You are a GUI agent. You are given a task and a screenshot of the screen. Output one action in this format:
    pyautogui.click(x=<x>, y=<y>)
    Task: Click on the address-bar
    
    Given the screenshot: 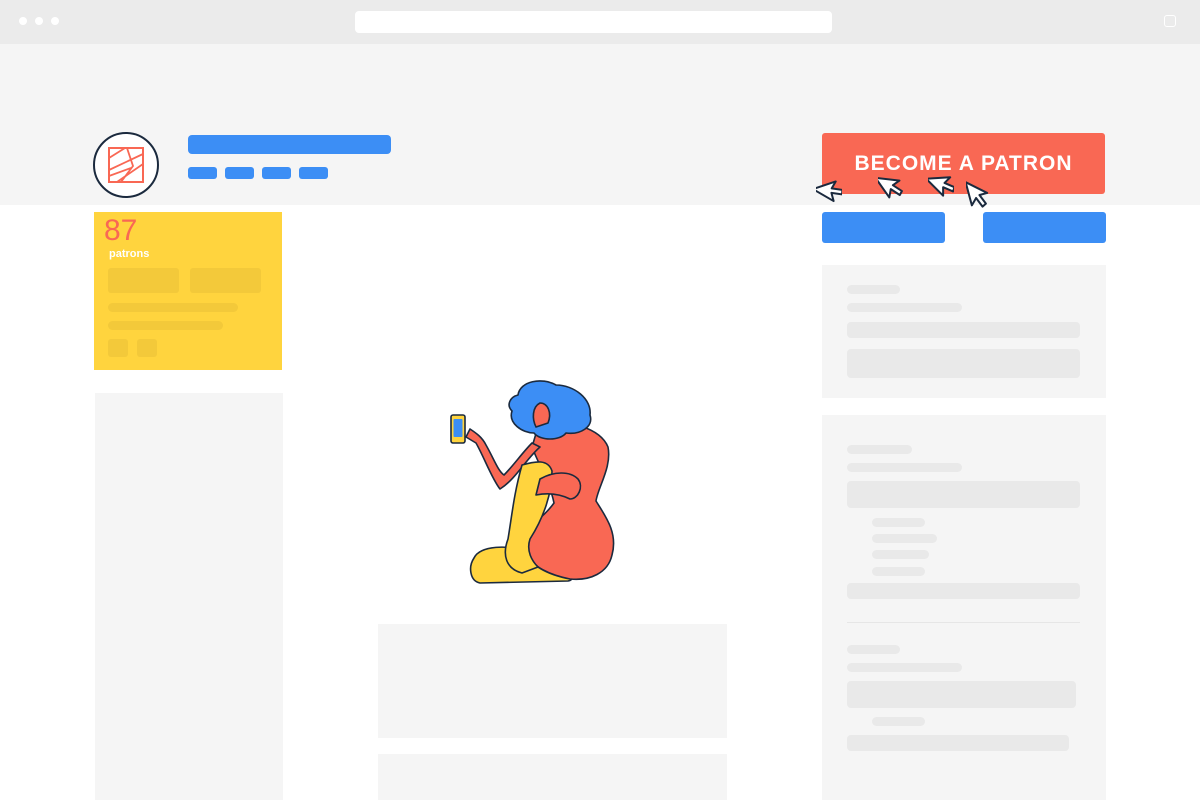 What is the action you would take?
    pyautogui.click(x=593, y=22)
    